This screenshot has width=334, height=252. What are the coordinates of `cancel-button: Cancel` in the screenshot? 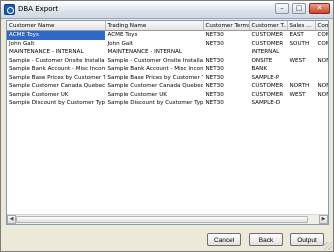 It's located at (224, 239).